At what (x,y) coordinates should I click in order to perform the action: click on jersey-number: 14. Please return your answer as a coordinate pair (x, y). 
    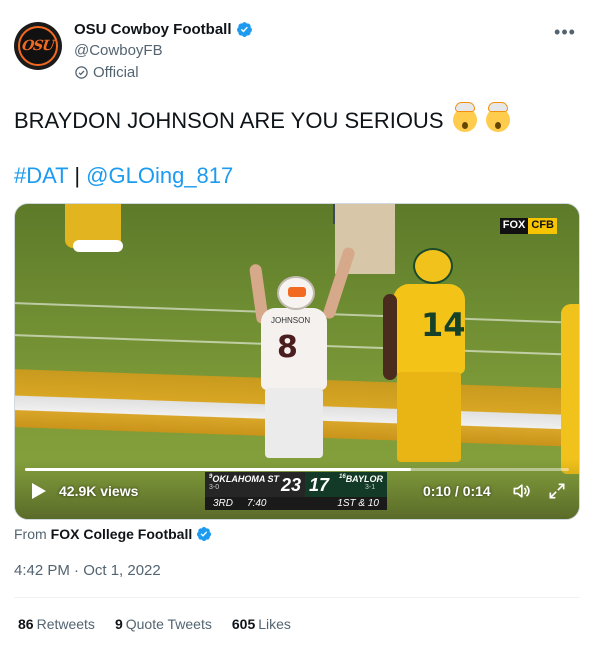
    Looking at the image, I should click on (443, 325).